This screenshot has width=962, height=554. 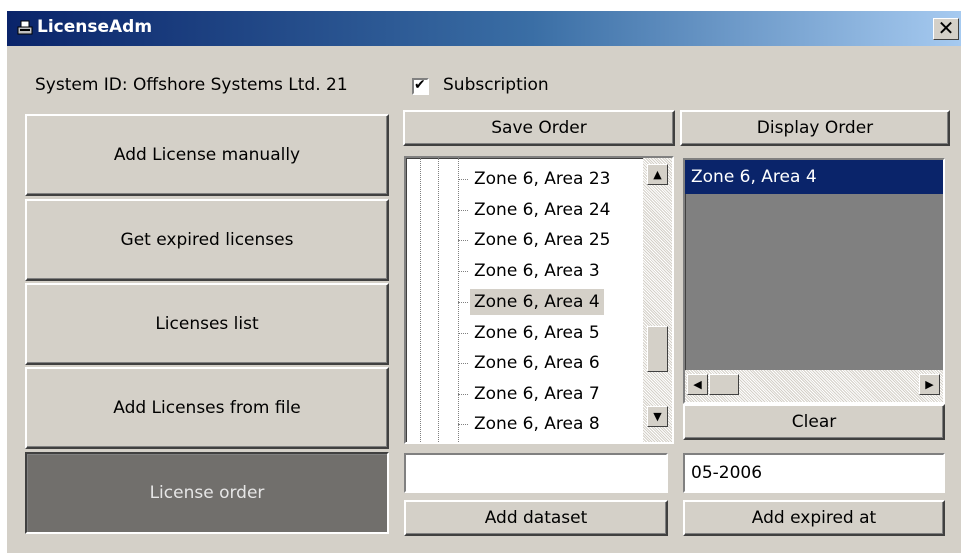 I want to click on list-item-selected: Zone 6, Area 4, so click(x=814, y=177).